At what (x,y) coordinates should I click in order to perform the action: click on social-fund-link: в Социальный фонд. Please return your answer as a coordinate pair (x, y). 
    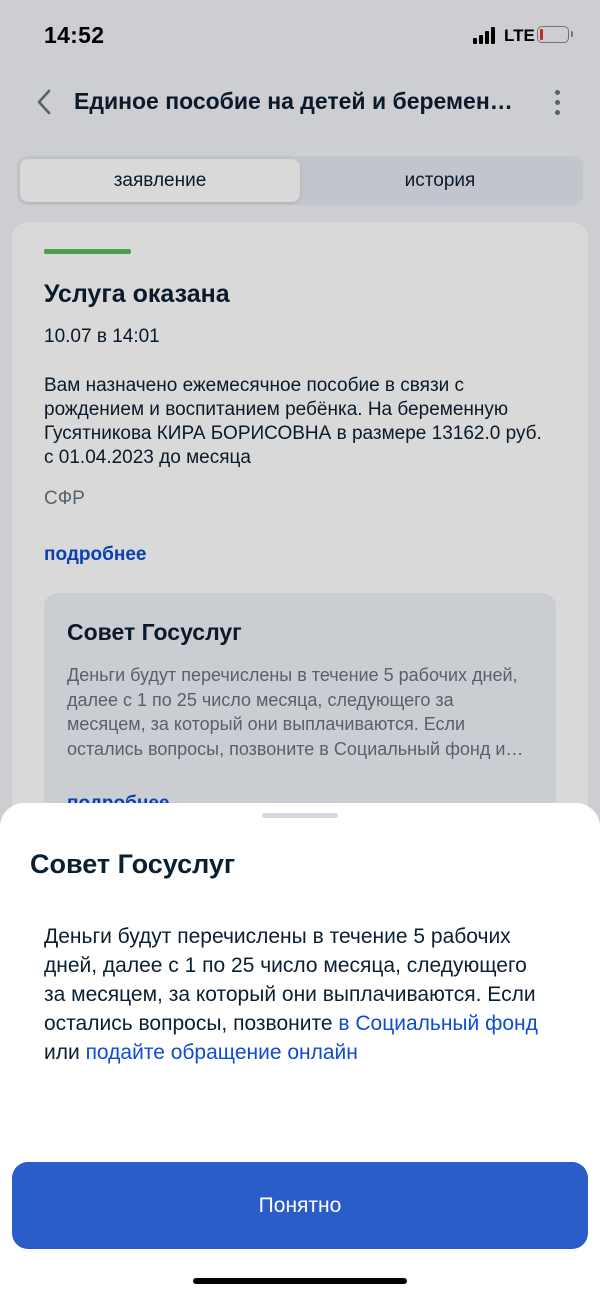
    Looking at the image, I should click on (438, 1023).